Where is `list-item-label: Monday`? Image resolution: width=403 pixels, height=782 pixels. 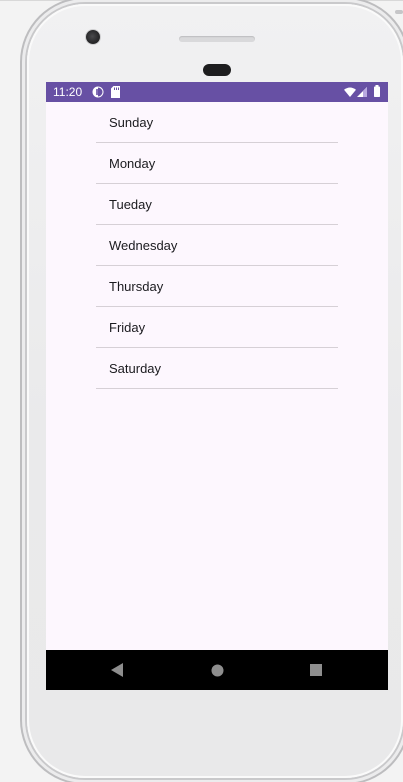 list-item-label: Monday is located at coordinates (132, 163).